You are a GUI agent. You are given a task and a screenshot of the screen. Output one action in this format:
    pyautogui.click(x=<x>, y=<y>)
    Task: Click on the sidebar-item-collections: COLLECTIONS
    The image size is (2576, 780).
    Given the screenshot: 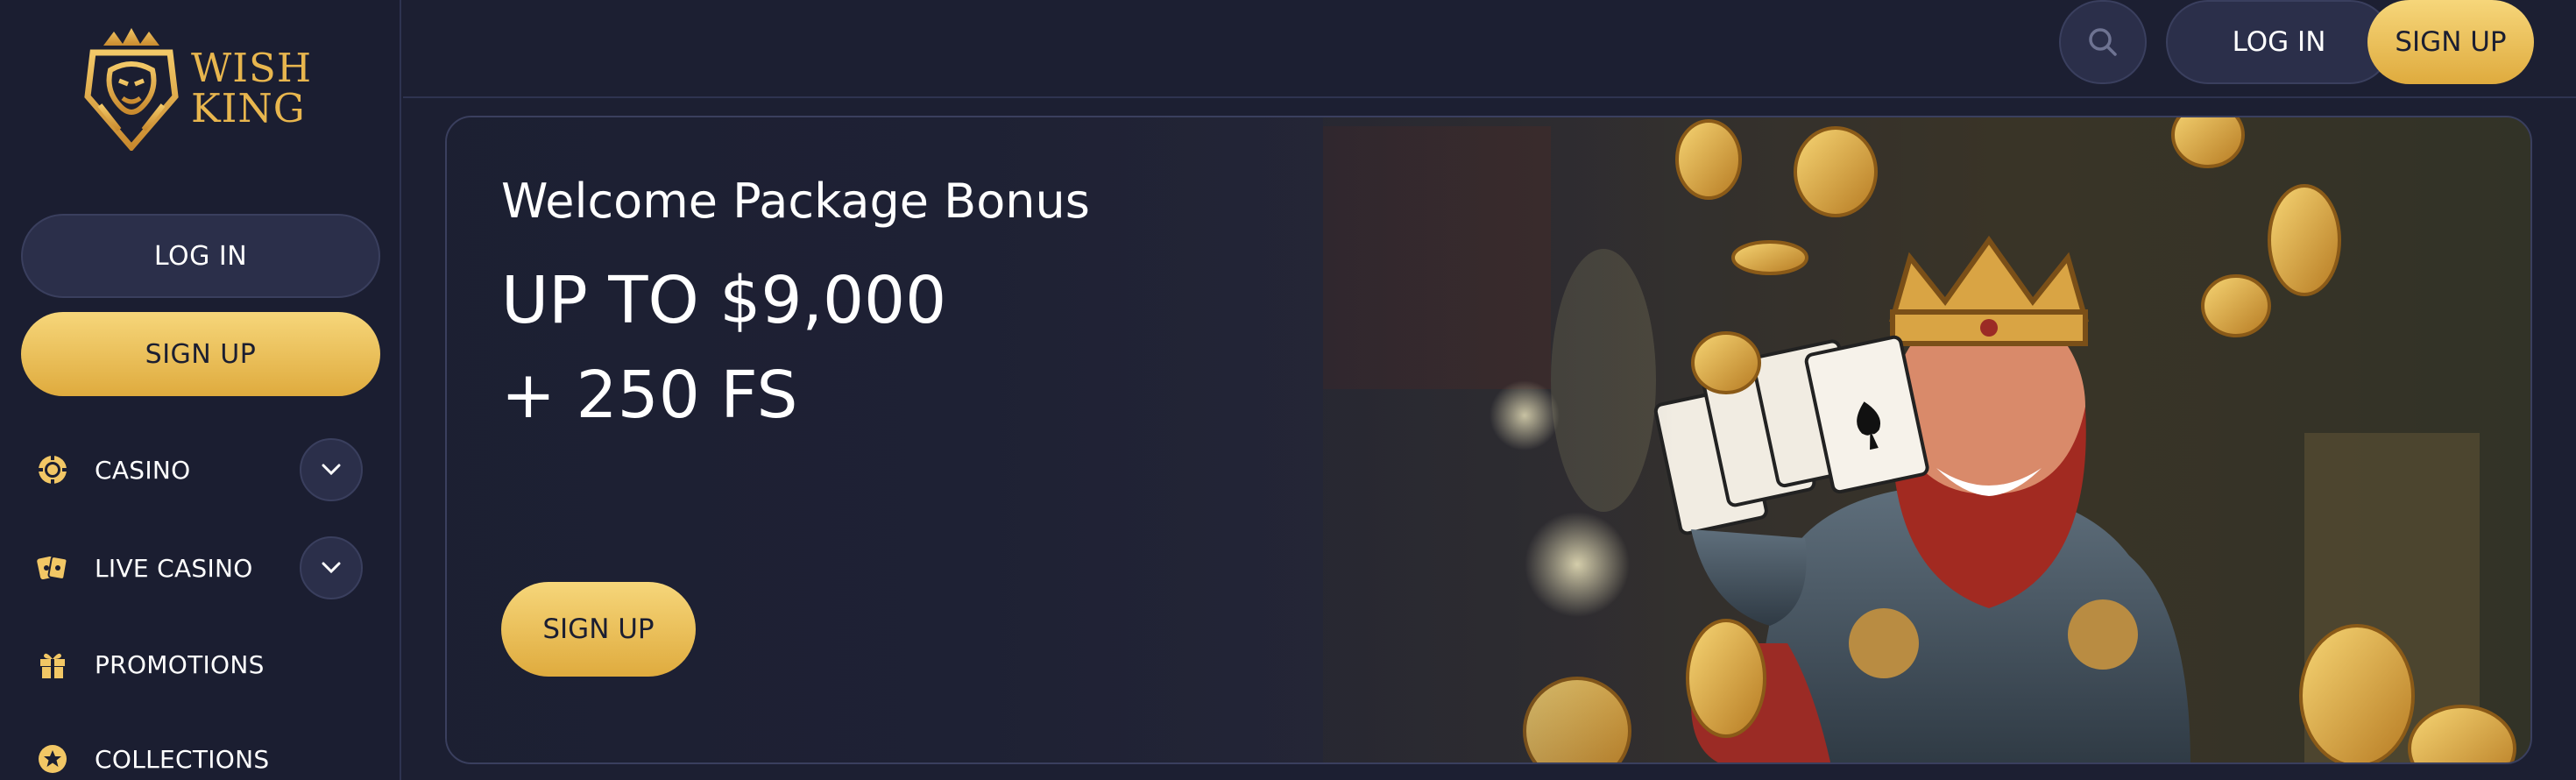 What is the action you would take?
    pyautogui.click(x=201, y=753)
    